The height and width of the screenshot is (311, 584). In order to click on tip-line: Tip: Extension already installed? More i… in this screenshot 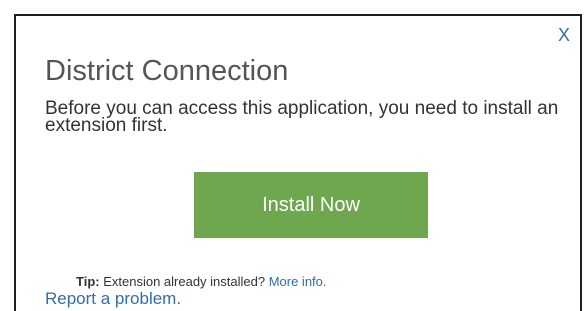, I will do `click(201, 282)`.